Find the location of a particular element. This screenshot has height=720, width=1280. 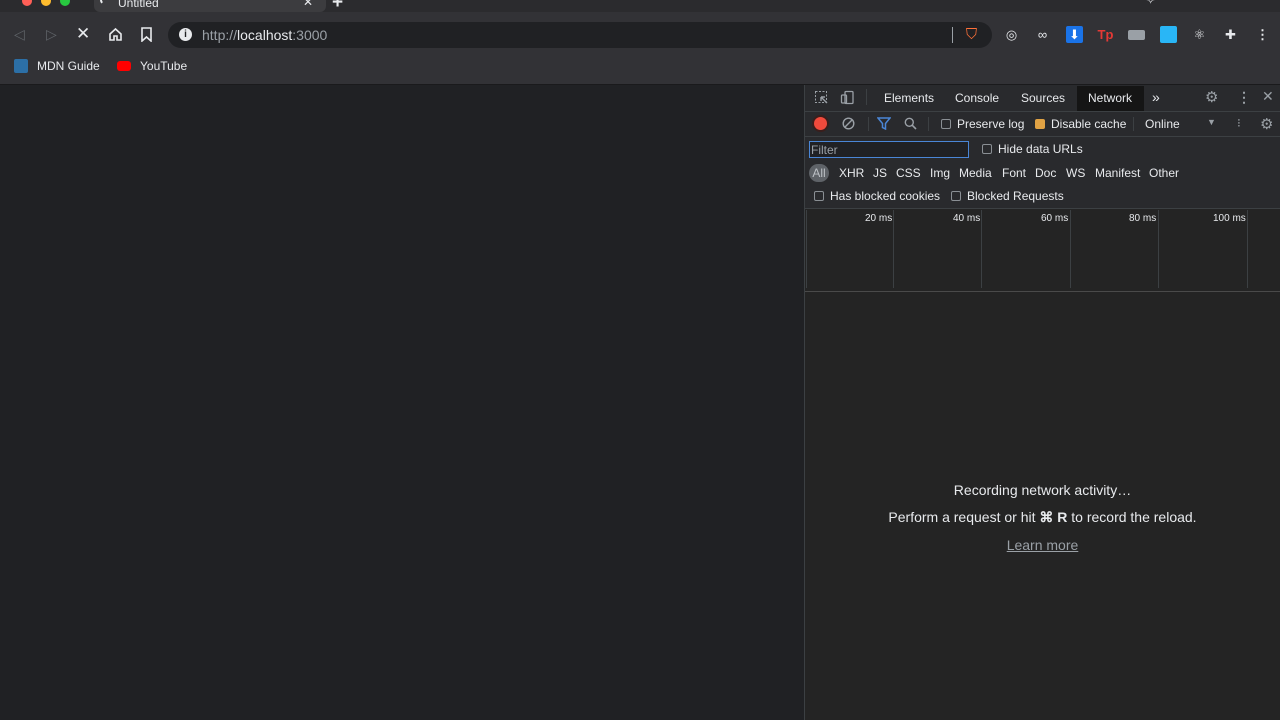

timeline-tick-label: 40 ms is located at coordinates (967, 218).